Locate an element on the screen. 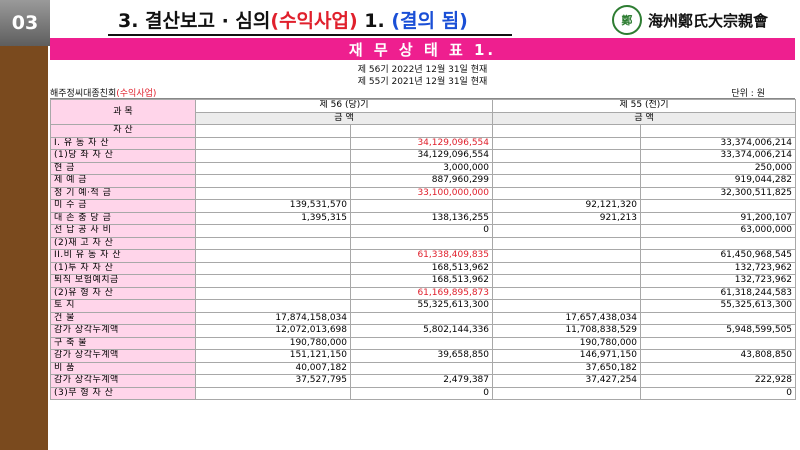  table-row: 퇴직 보험예치금 168,513,962 132,723,962 is located at coordinates (423, 281).